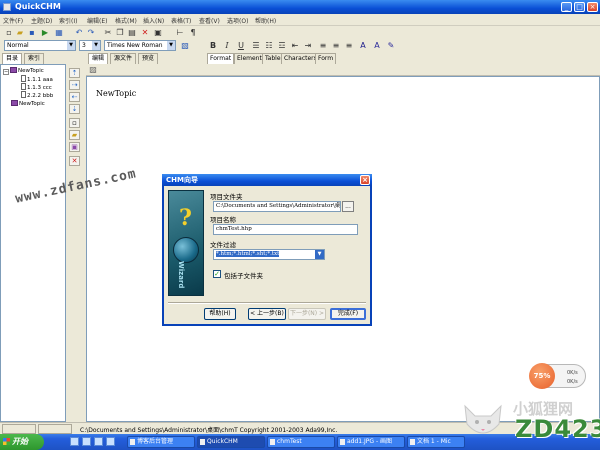  What do you see at coordinates (153, 20) in the screenshot?
I see `menu-insert: 插入(N)` at bounding box center [153, 20].